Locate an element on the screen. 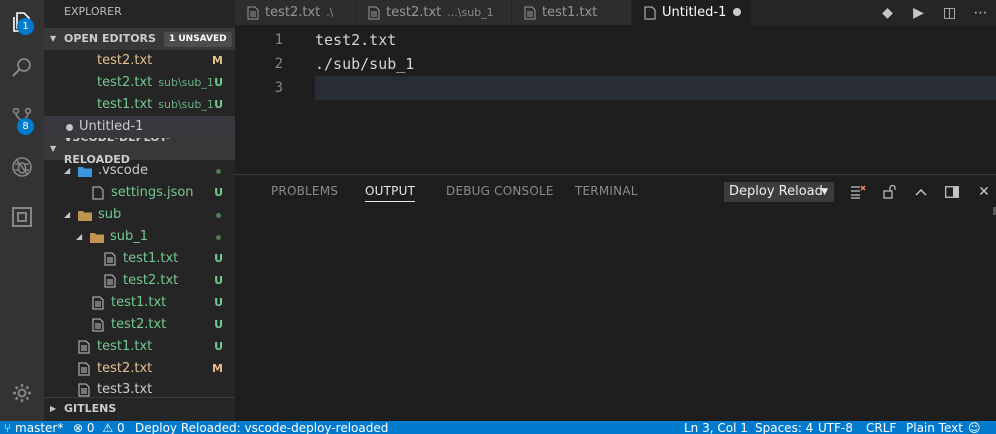  source-control-icon: 8 is located at coordinates (22, 118).